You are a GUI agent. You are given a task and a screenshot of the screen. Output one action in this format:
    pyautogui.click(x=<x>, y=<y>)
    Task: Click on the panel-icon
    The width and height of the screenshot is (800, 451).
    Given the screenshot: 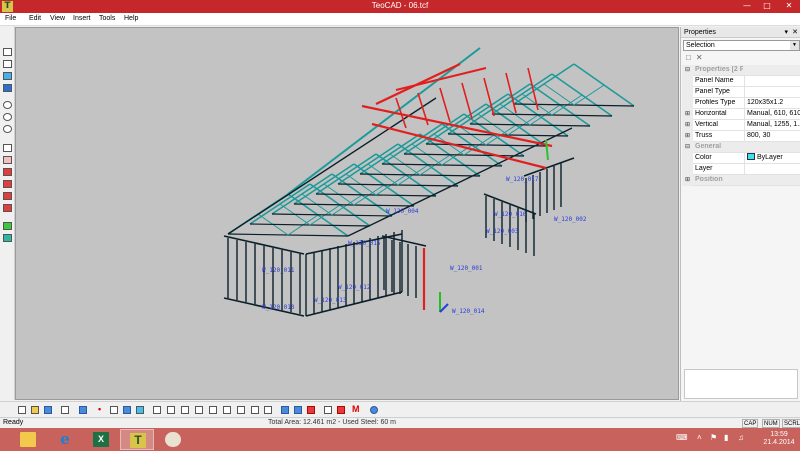 What is the action you would take?
    pyautogui.click(x=140, y=410)
    